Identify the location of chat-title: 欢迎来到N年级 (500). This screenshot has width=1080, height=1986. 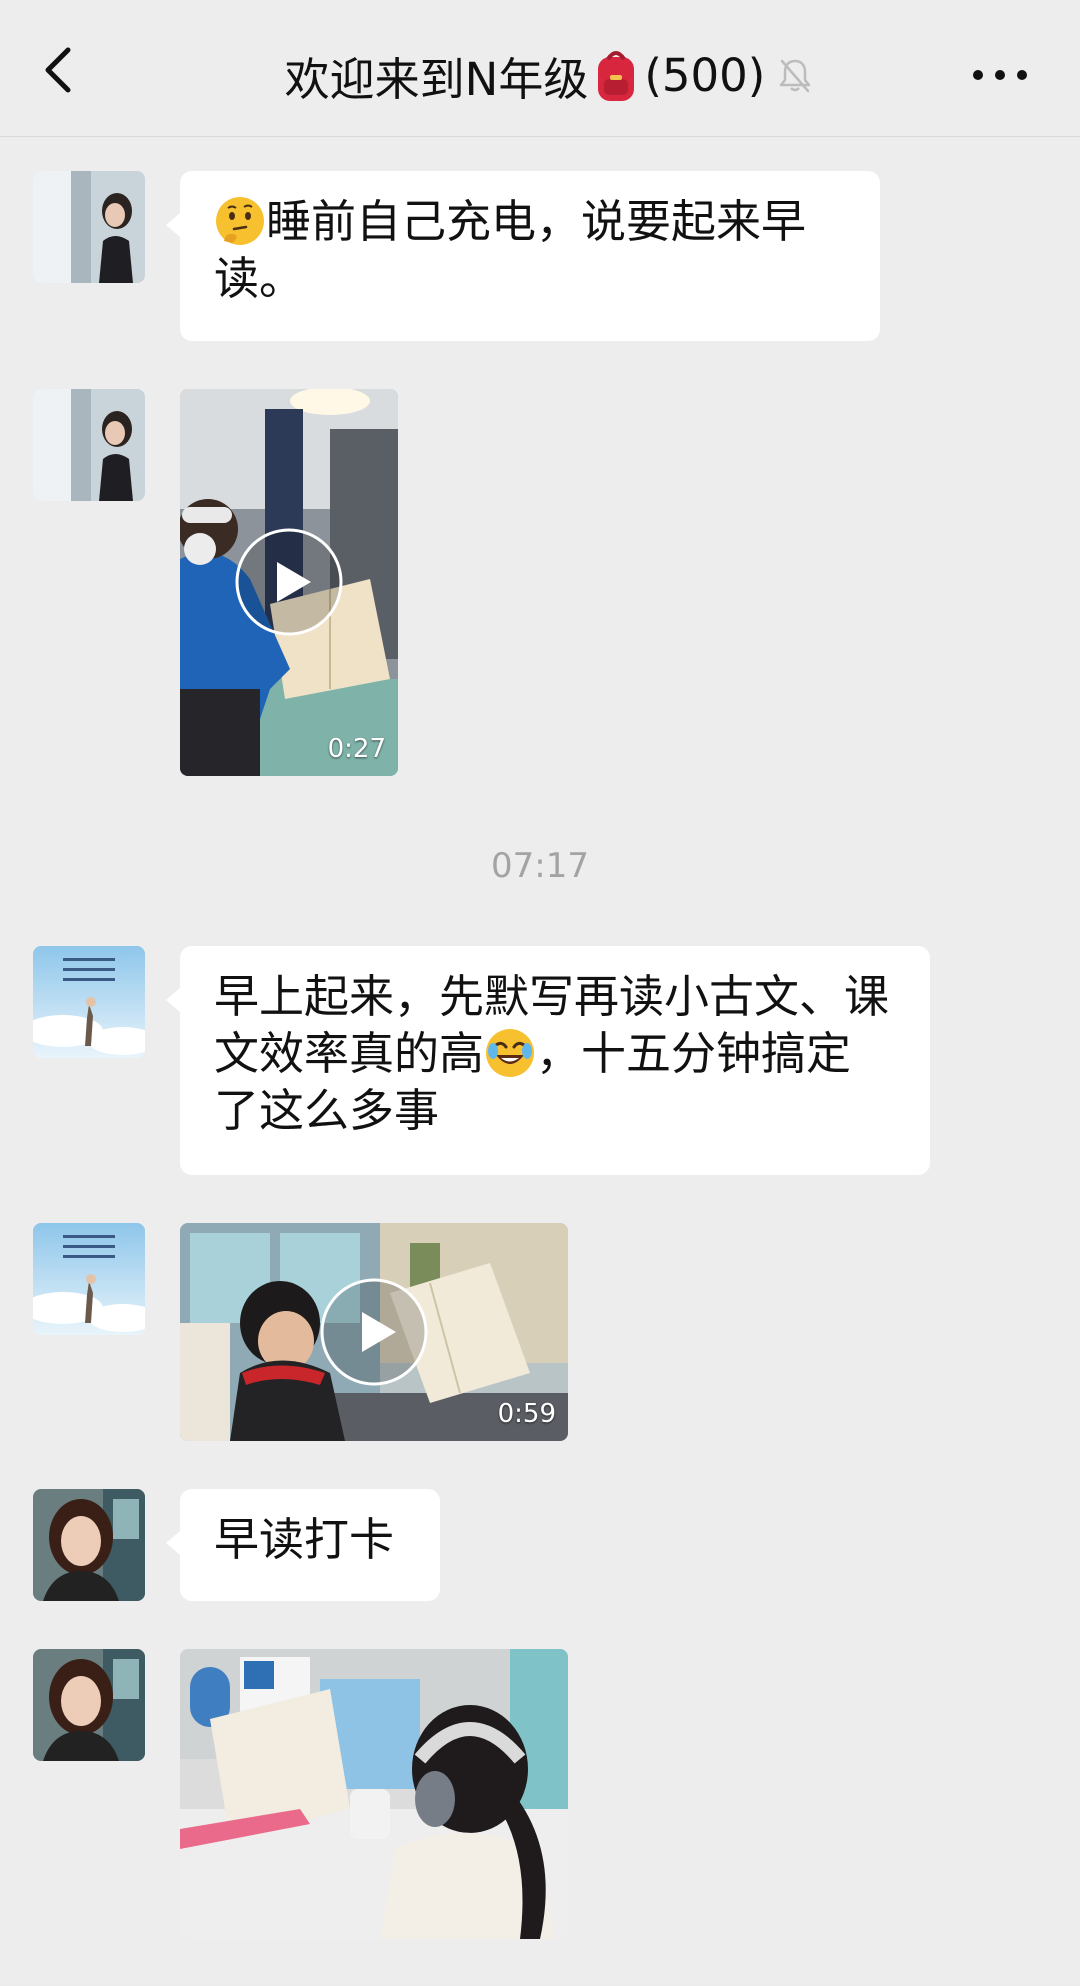
(550, 75).